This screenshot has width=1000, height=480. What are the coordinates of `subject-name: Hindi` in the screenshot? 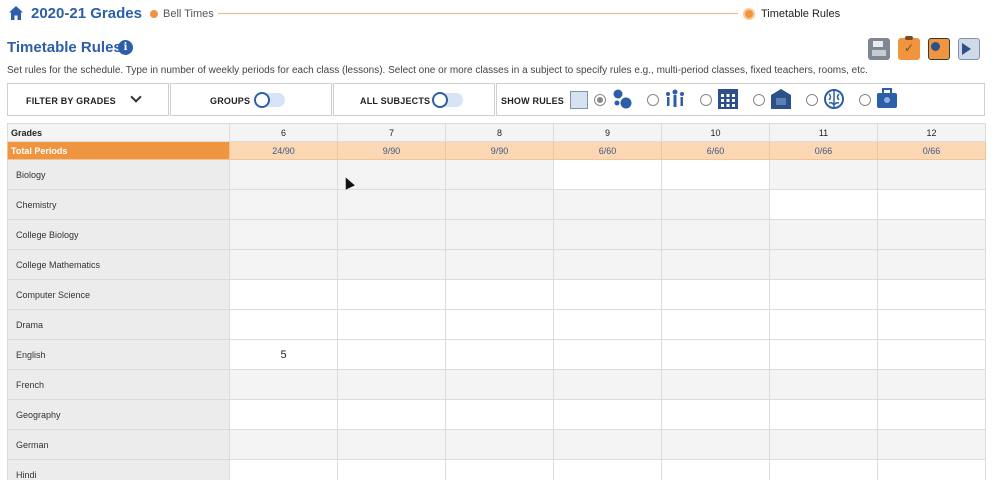 It's located at (118, 469).